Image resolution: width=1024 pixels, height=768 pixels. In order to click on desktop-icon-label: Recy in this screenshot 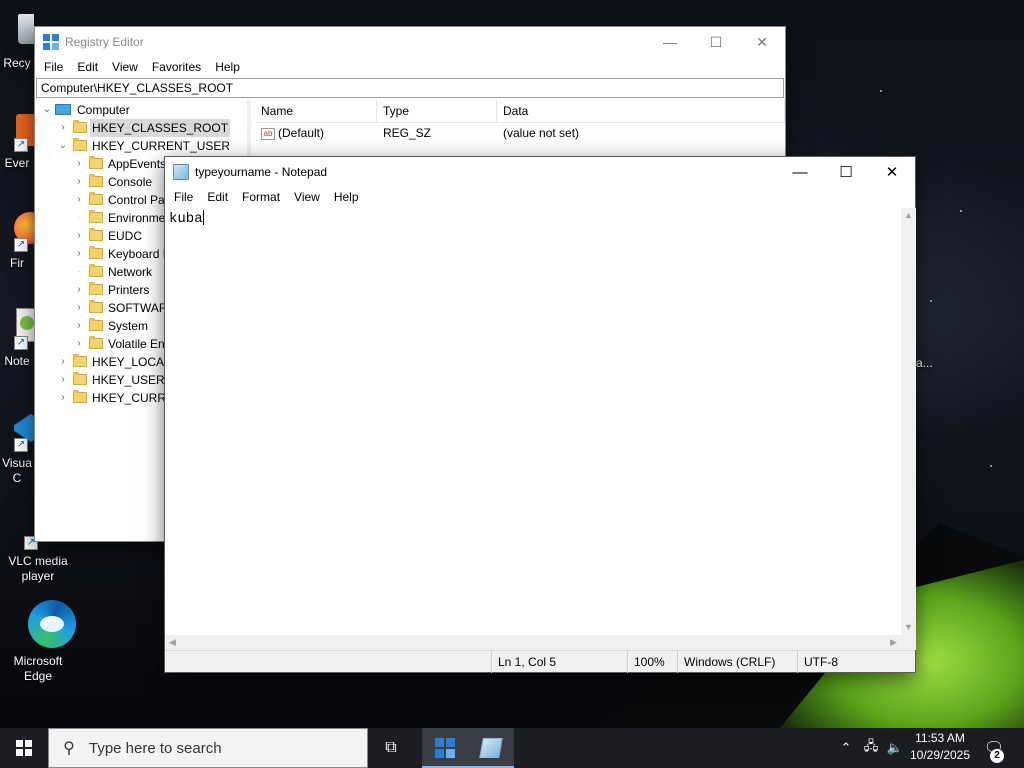, I will do `click(17, 63)`.